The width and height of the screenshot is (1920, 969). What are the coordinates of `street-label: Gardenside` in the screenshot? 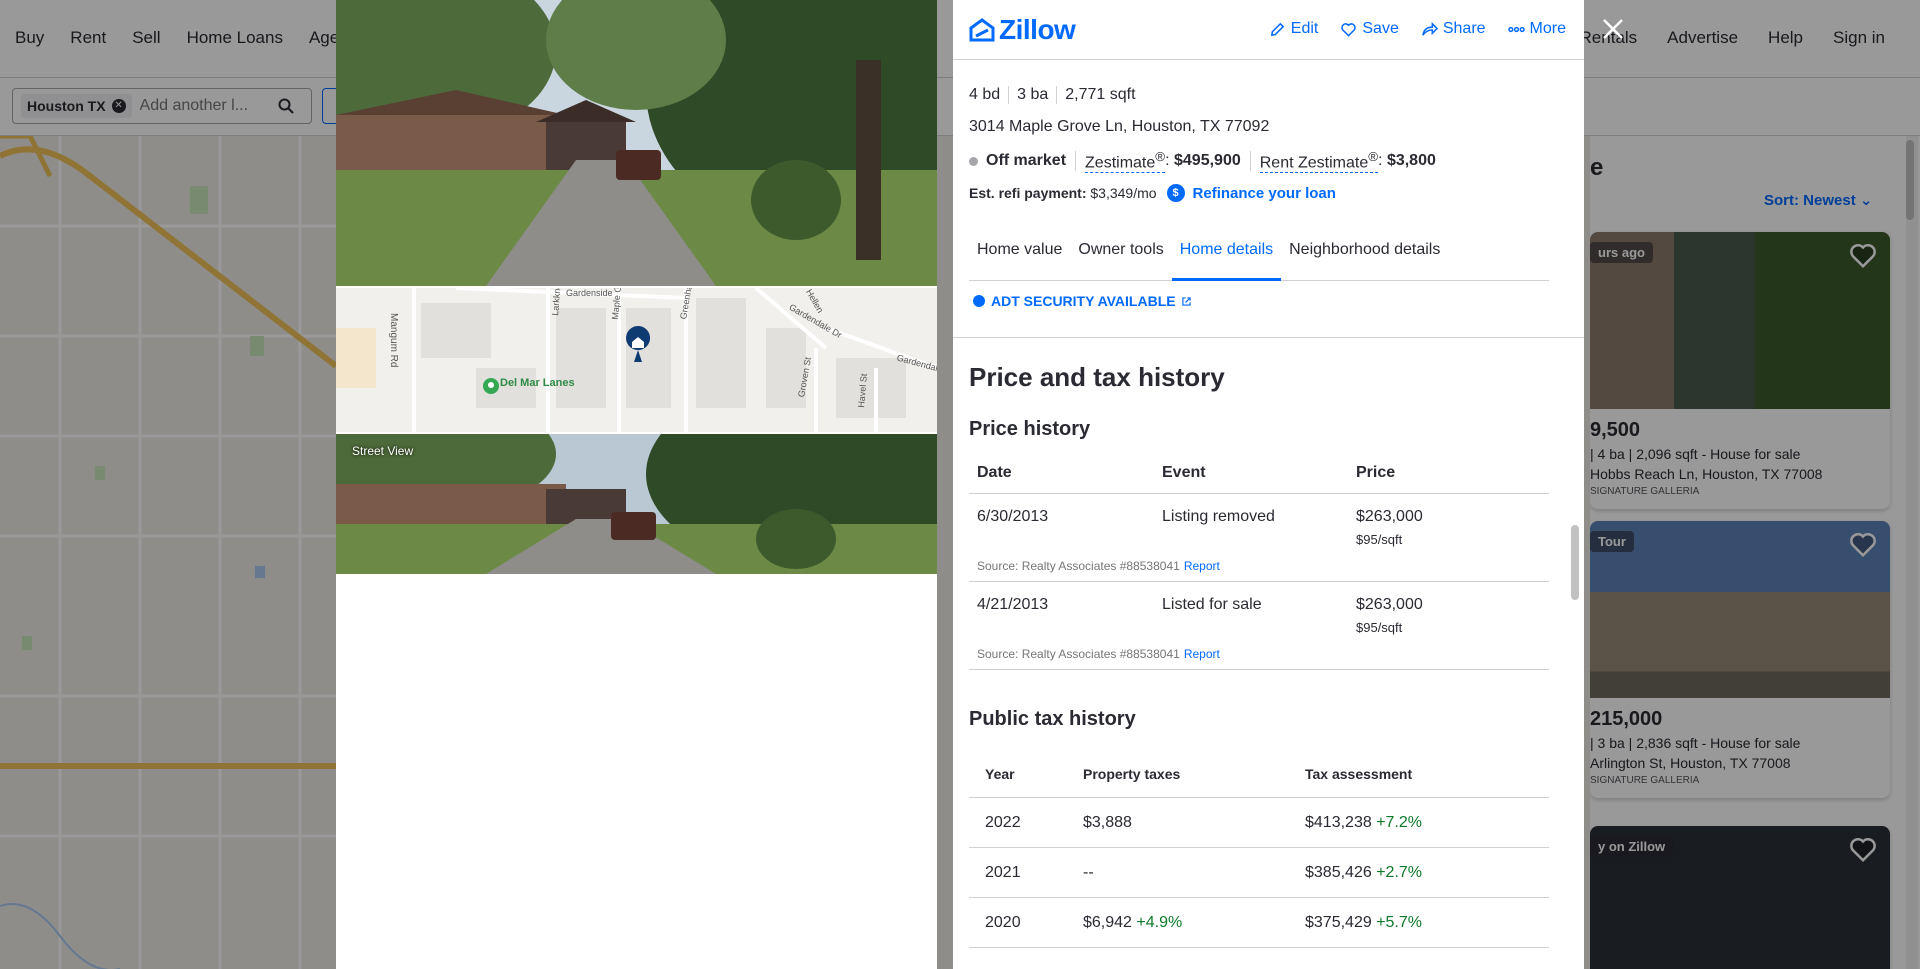 It's located at (589, 293).